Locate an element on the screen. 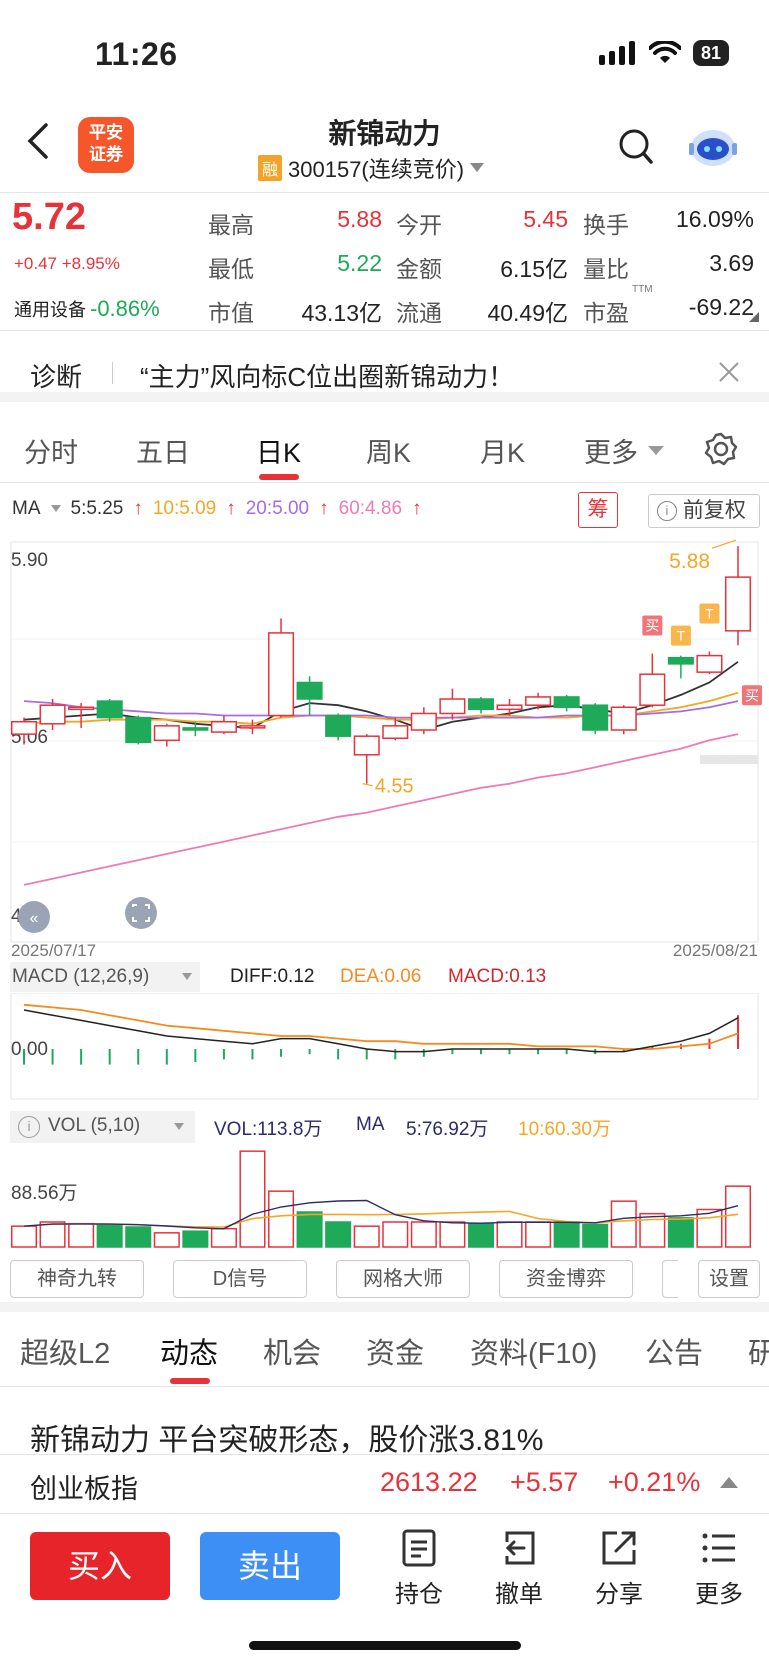  info-tabs: 超级L2 动态 机会 资金 资料(F10) 公告 研 is located at coordinates (384, 1348).